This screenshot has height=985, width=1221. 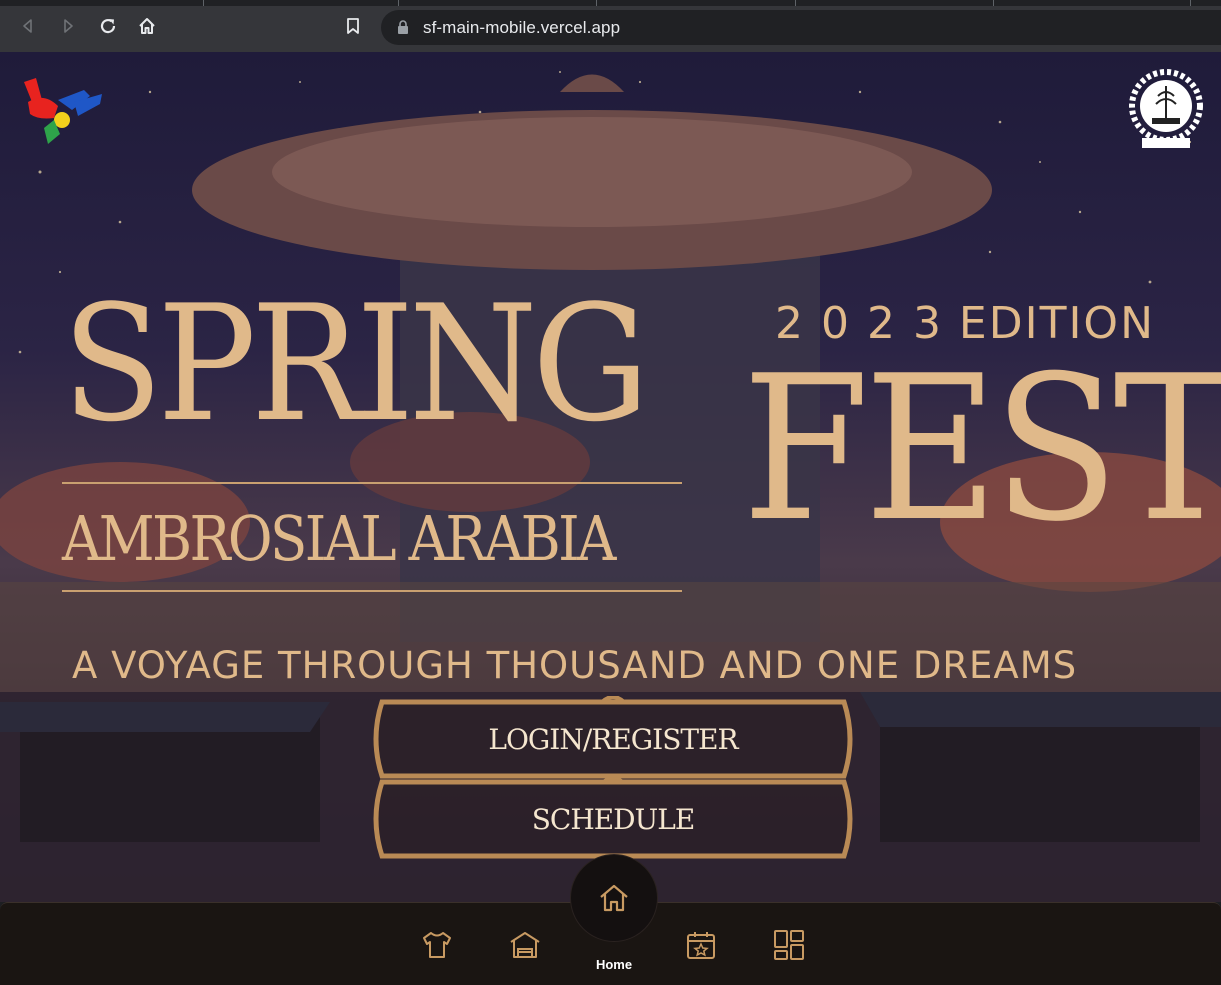 I want to click on browser-toolbar: sf-main-mobile.vercel.app, so click(x=610, y=26).